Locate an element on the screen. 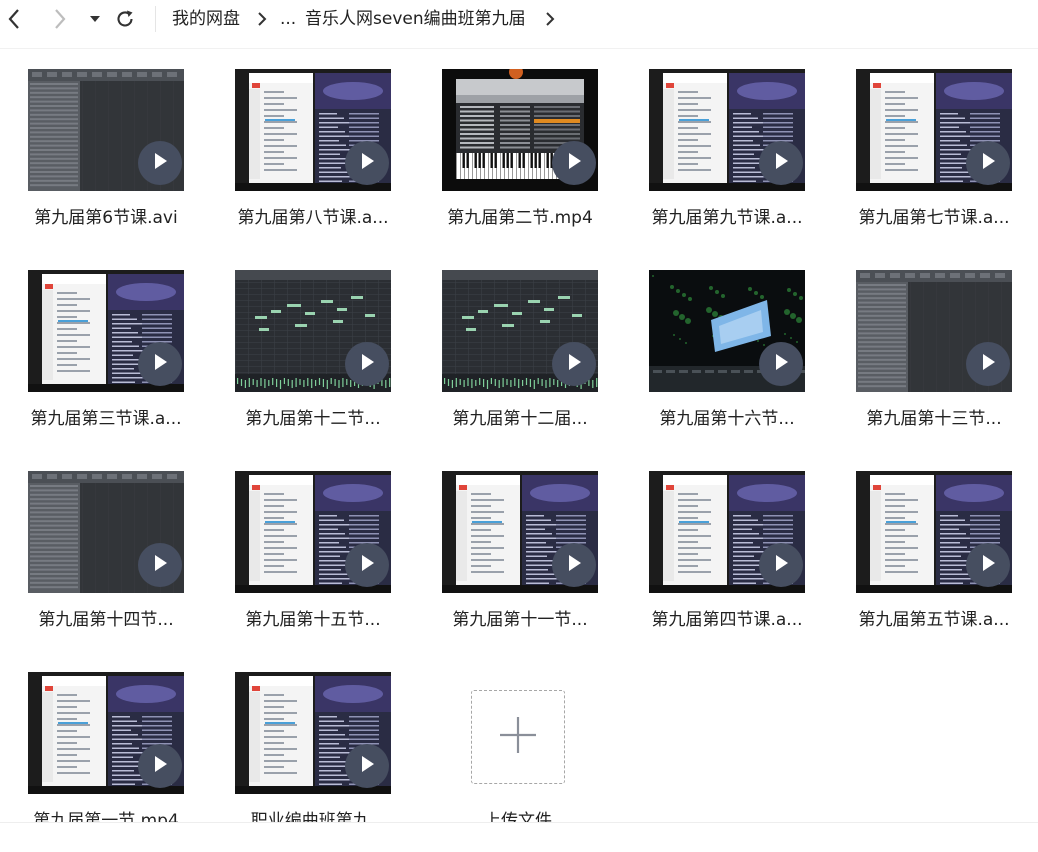 The height and width of the screenshot is (852, 1038). file-item: 第九届第6节课.avi is located at coordinates (103, 159).